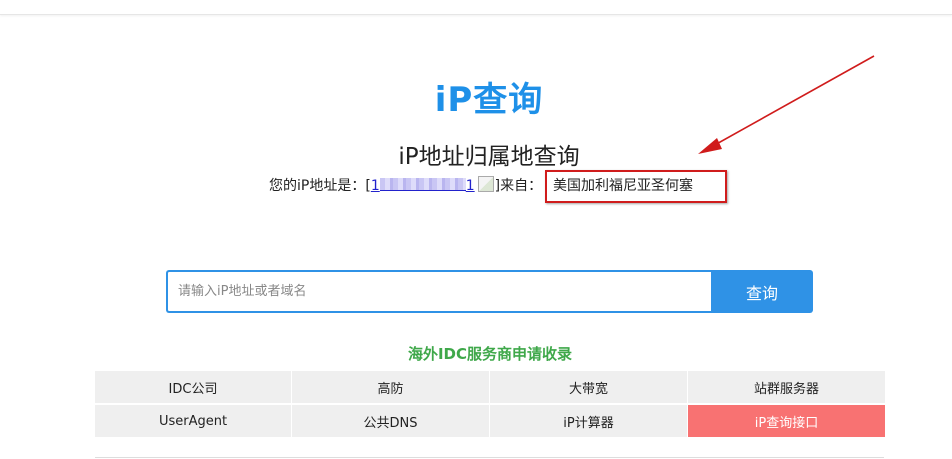 The height and width of the screenshot is (459, 952). I want to click on arrow-shaft, so click(789, 103).